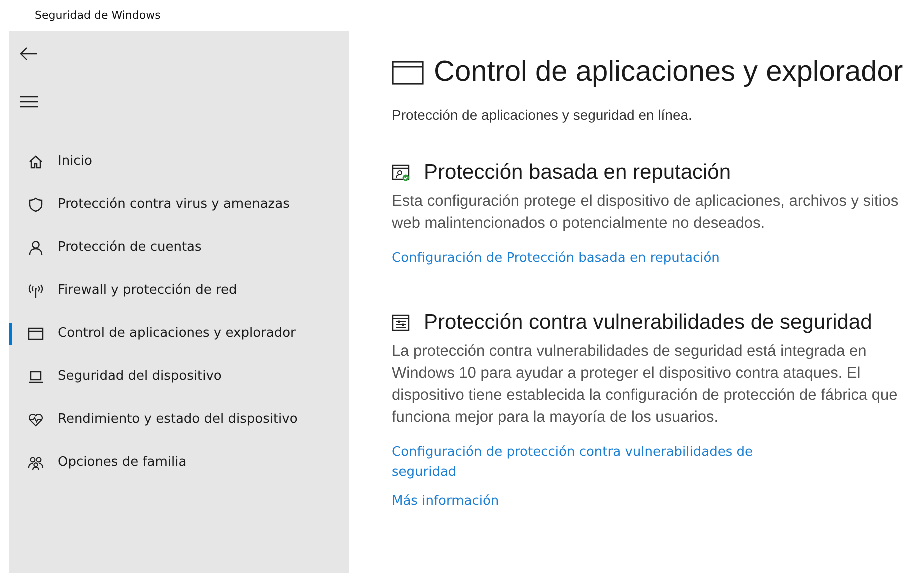 Image resolution: width=922 pixels, height=573 pixels. What do you see at coordinates (582, 502) in the screenshot?
I see `settings-link: Más información` at bounding box center [582, 502].